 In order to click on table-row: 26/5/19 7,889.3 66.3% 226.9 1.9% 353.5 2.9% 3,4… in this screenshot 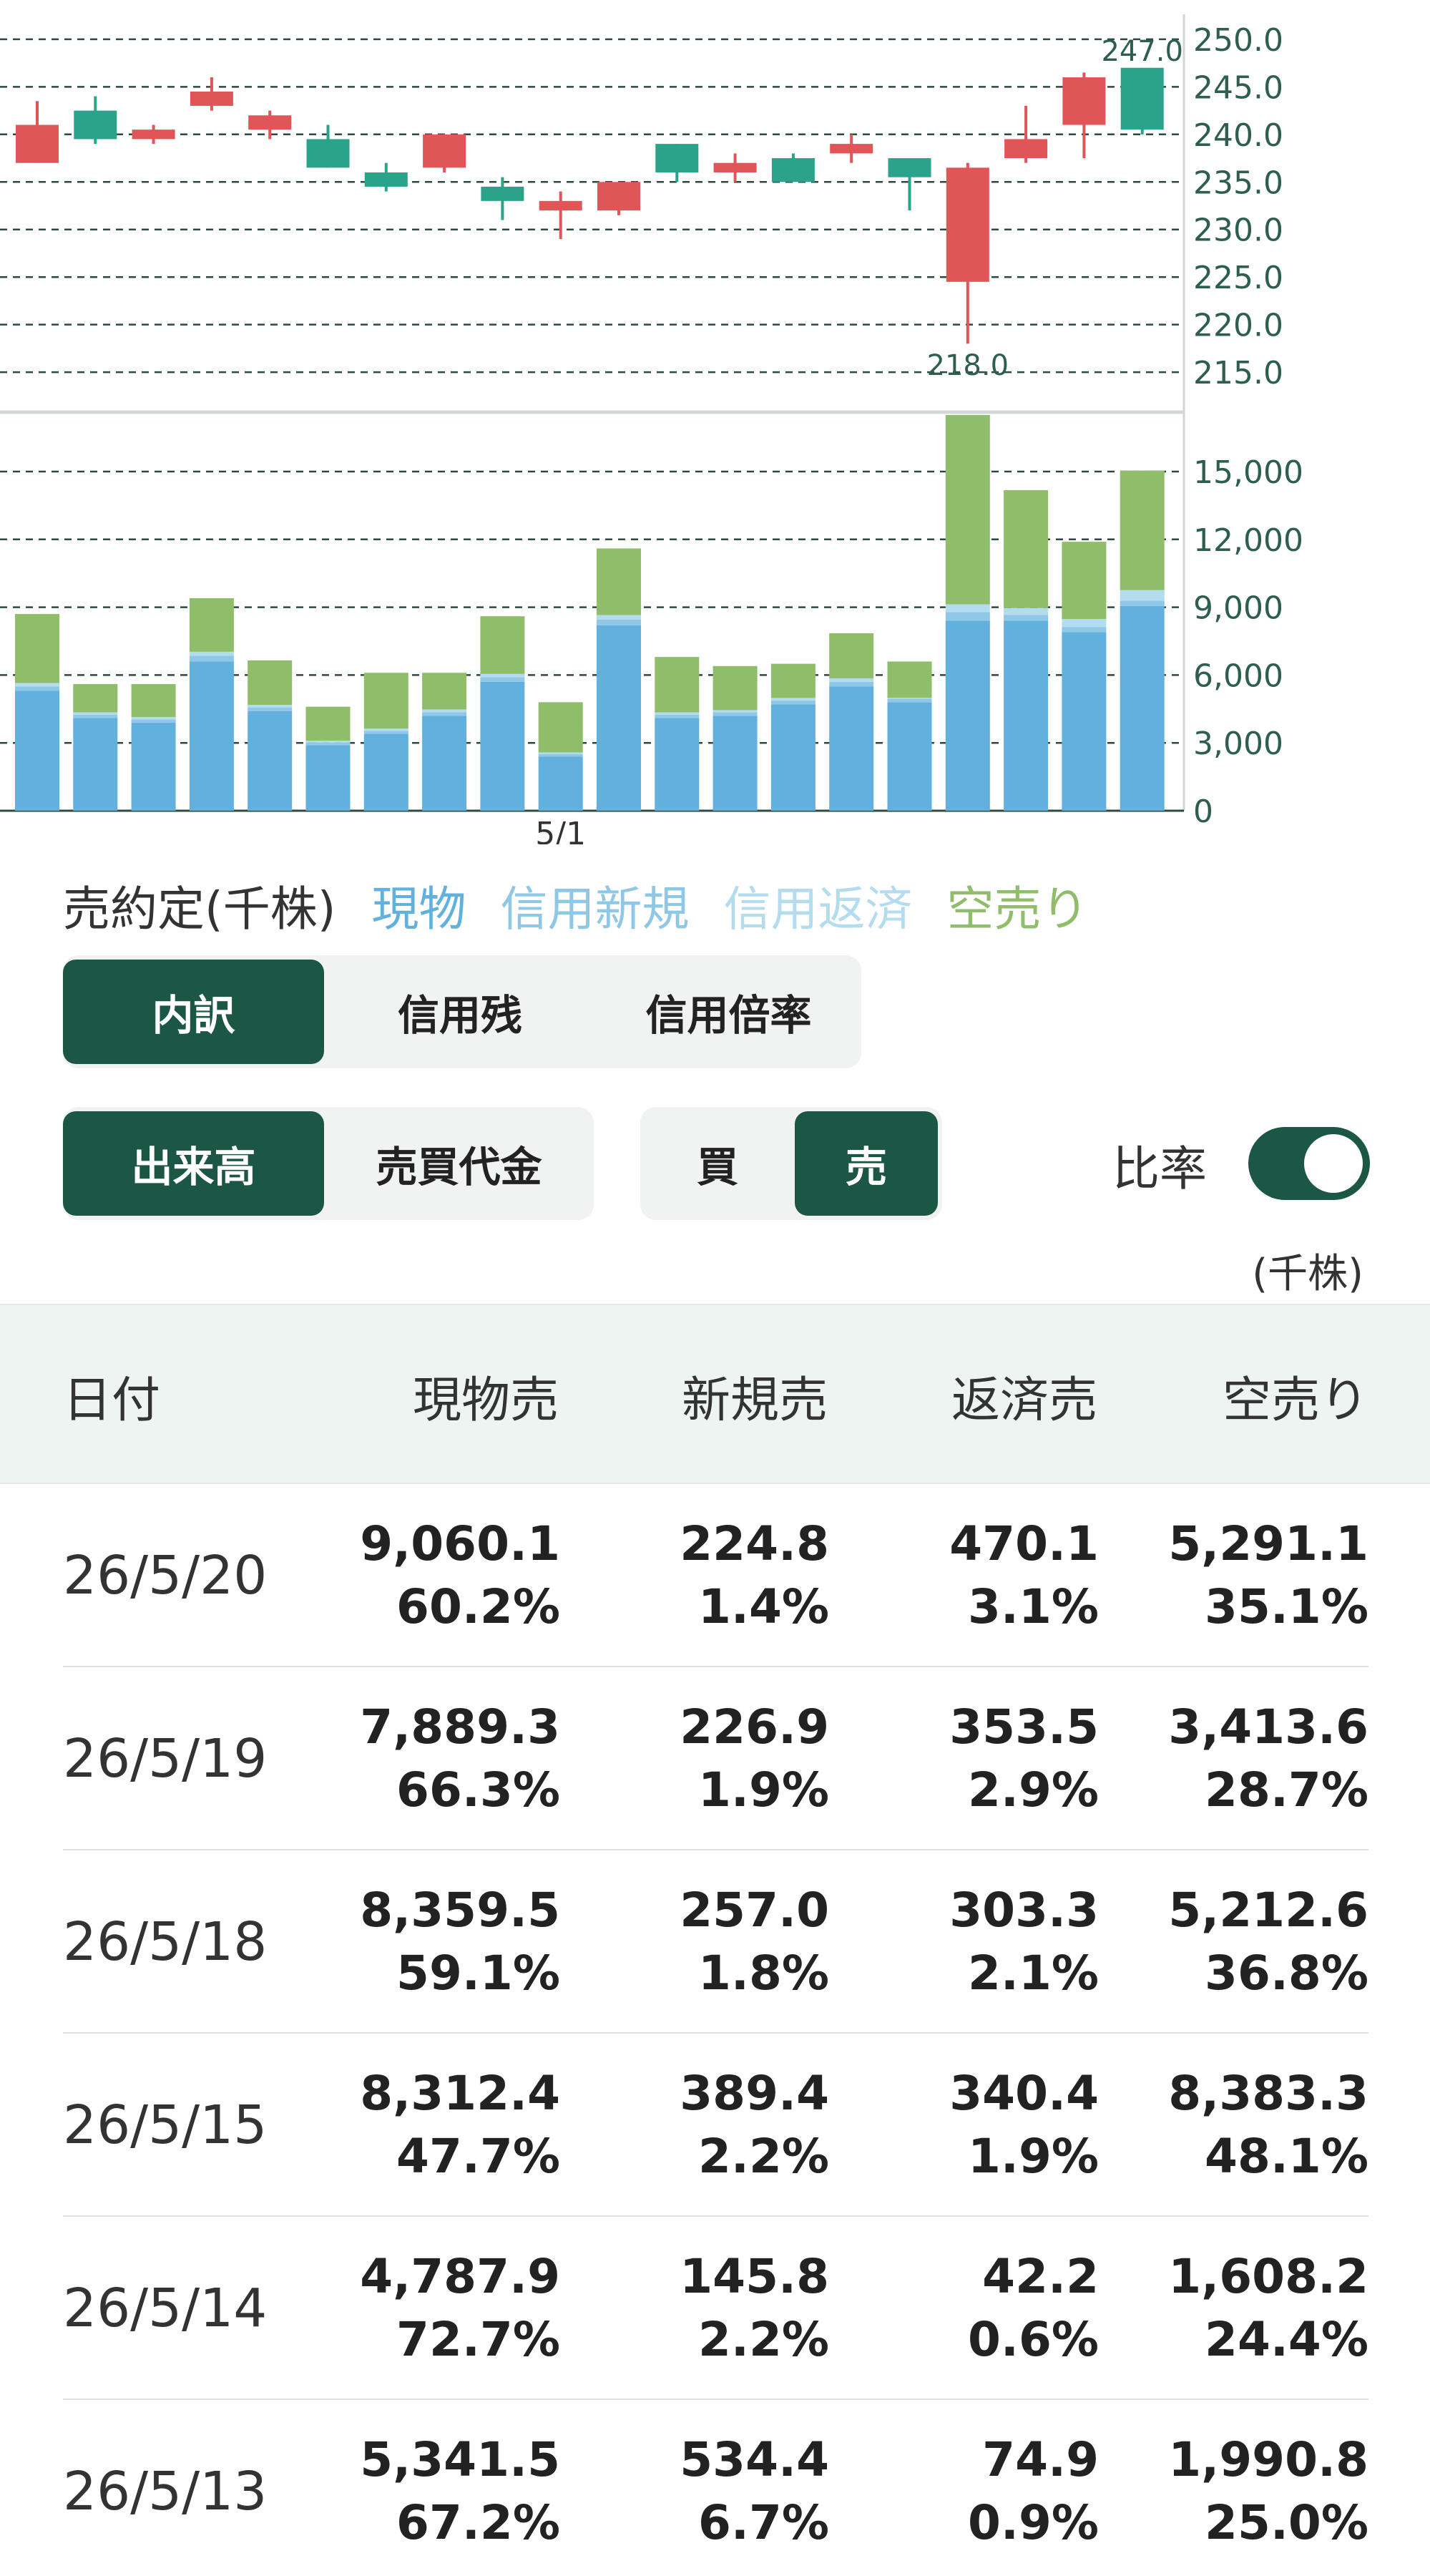, I will do `click(715, 1758)`.